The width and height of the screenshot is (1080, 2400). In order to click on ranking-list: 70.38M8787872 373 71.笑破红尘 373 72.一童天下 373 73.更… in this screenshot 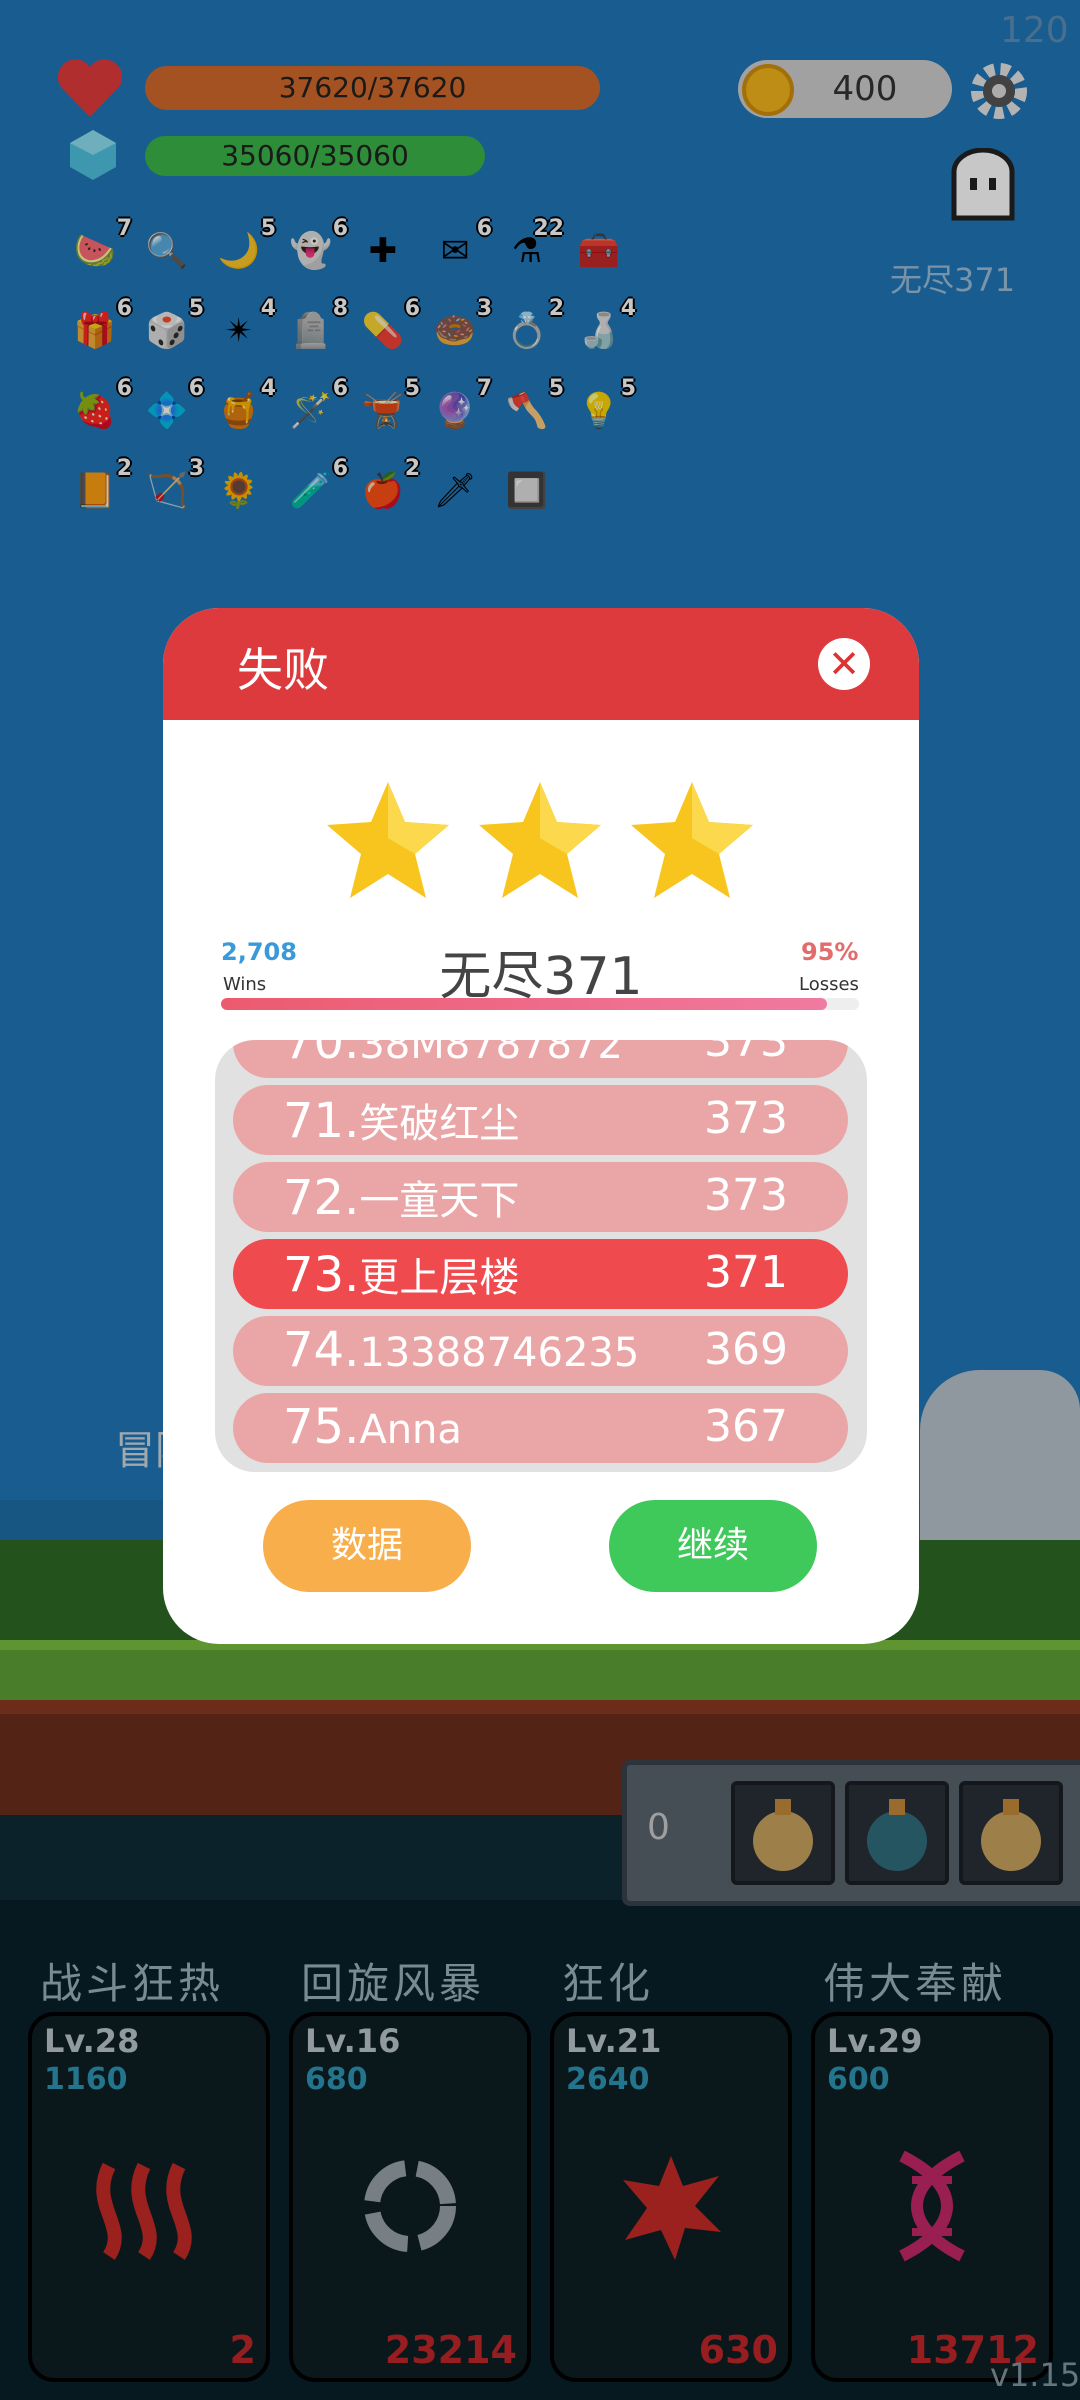, I will do `click(541, 1256)`.